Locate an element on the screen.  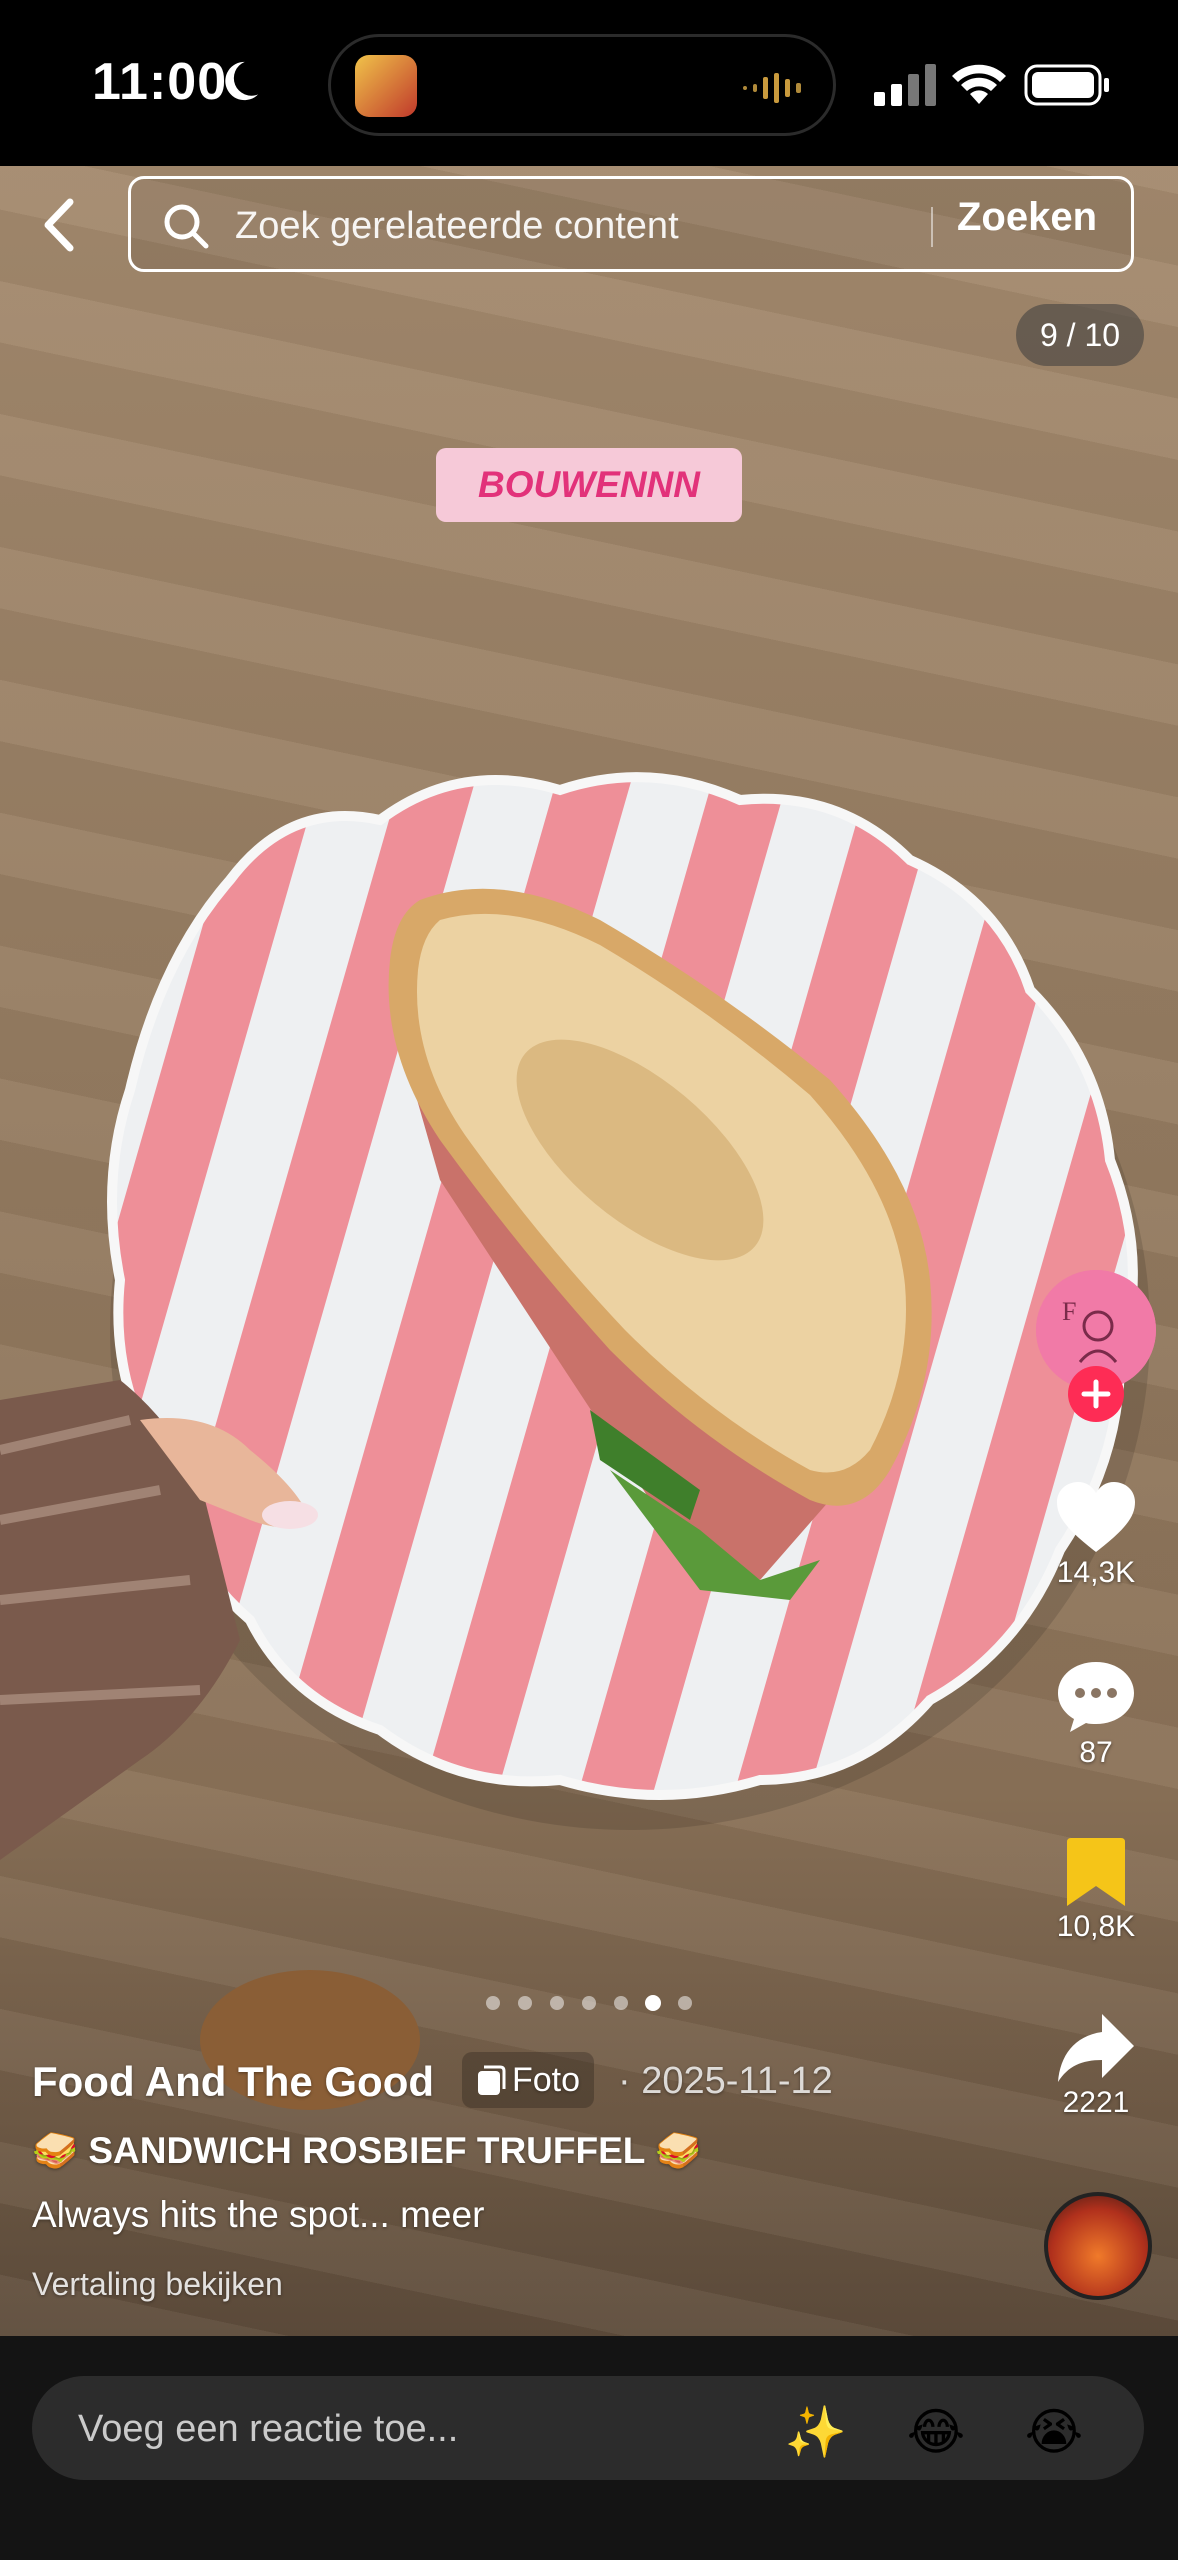
page-counter: 9 / 10 is located at coordinates (1080, 335).